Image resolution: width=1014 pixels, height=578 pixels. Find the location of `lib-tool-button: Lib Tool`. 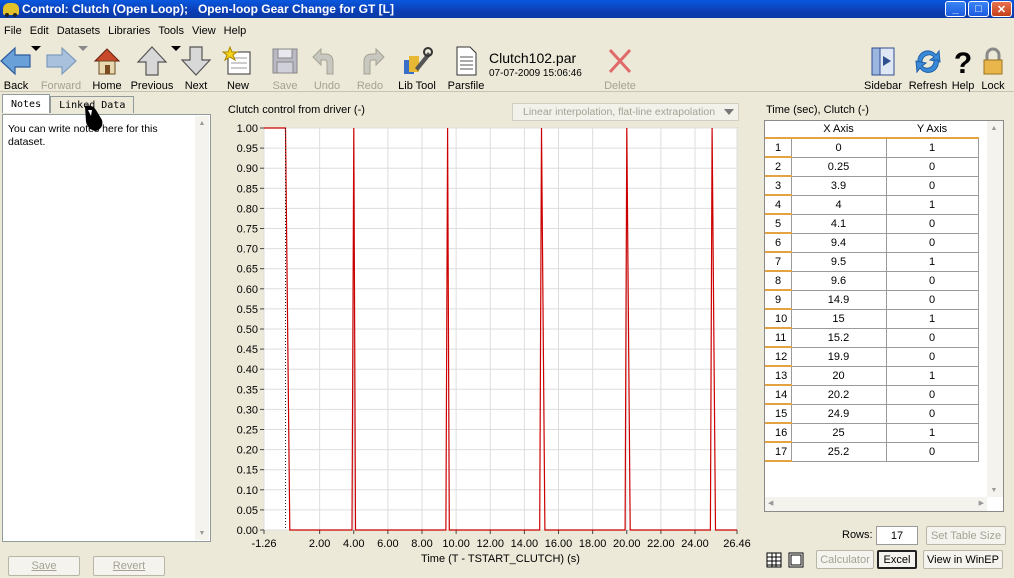

lib-tool-button: Lib Tool is located at coordinates (417, 69).